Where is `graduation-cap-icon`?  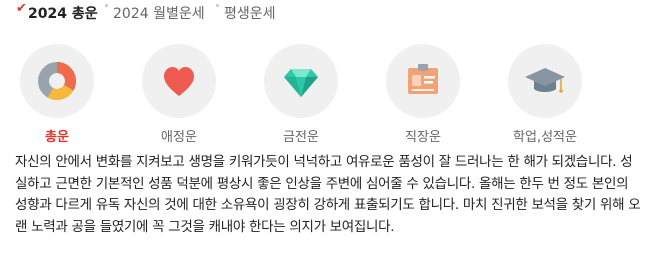
graduation-cap-icon is located at coordinates (545, 81).